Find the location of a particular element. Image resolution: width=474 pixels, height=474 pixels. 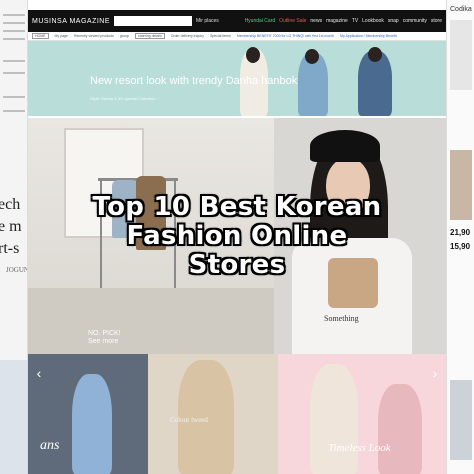

bottom-panel-2: Colour tweed is located at coordinates (213, 414).